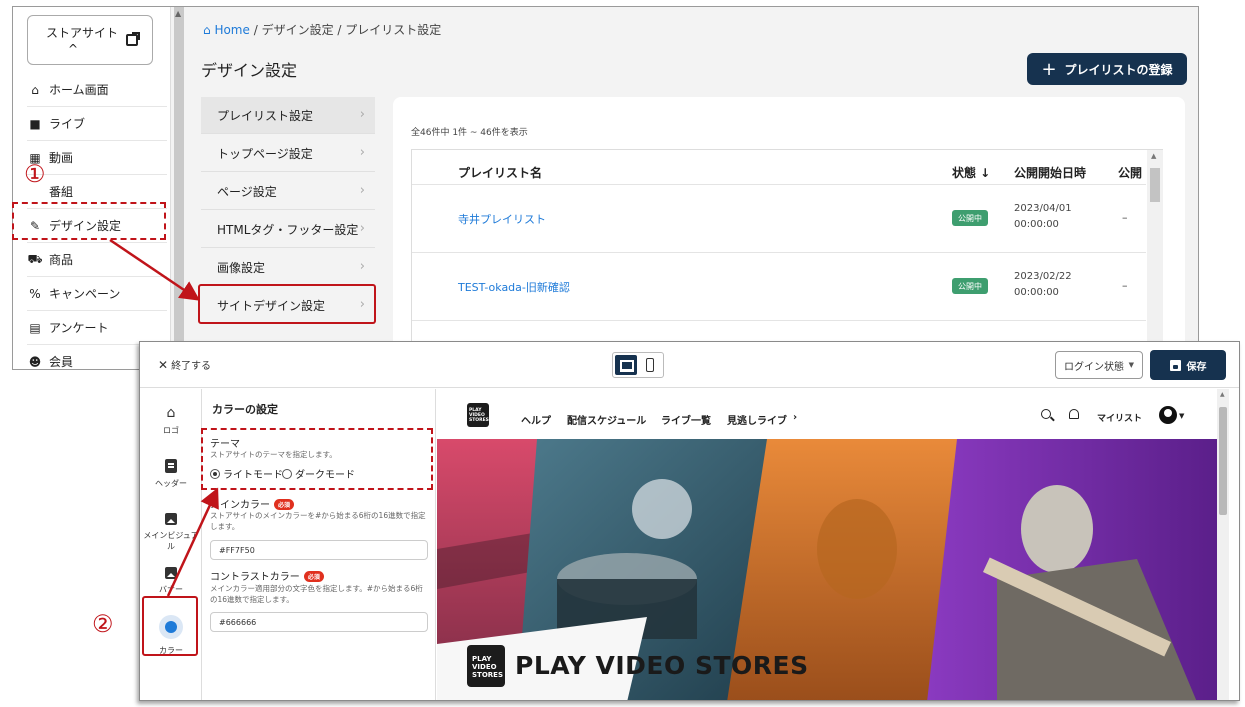 The height and width of the screenshot is (707, 1245). I want to click on annotation-arrows, so click(164, 417).